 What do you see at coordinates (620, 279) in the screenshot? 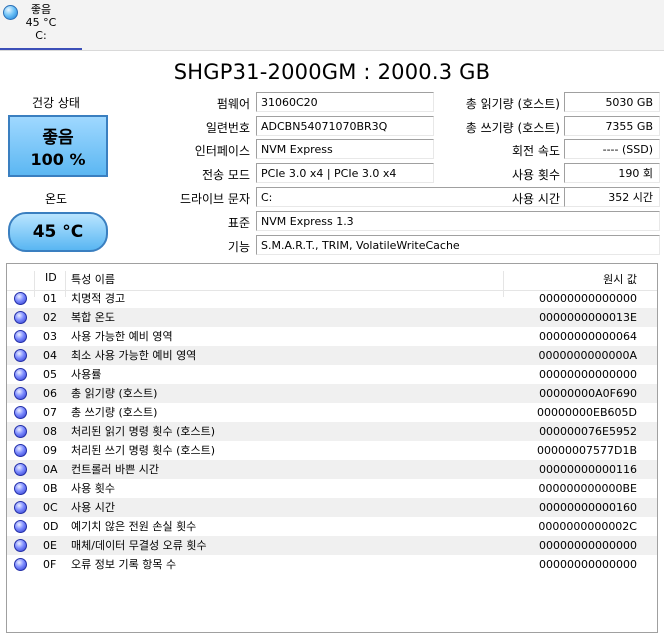
I see `header-raw-value: 원시 값` at bounding box center [620, 279].